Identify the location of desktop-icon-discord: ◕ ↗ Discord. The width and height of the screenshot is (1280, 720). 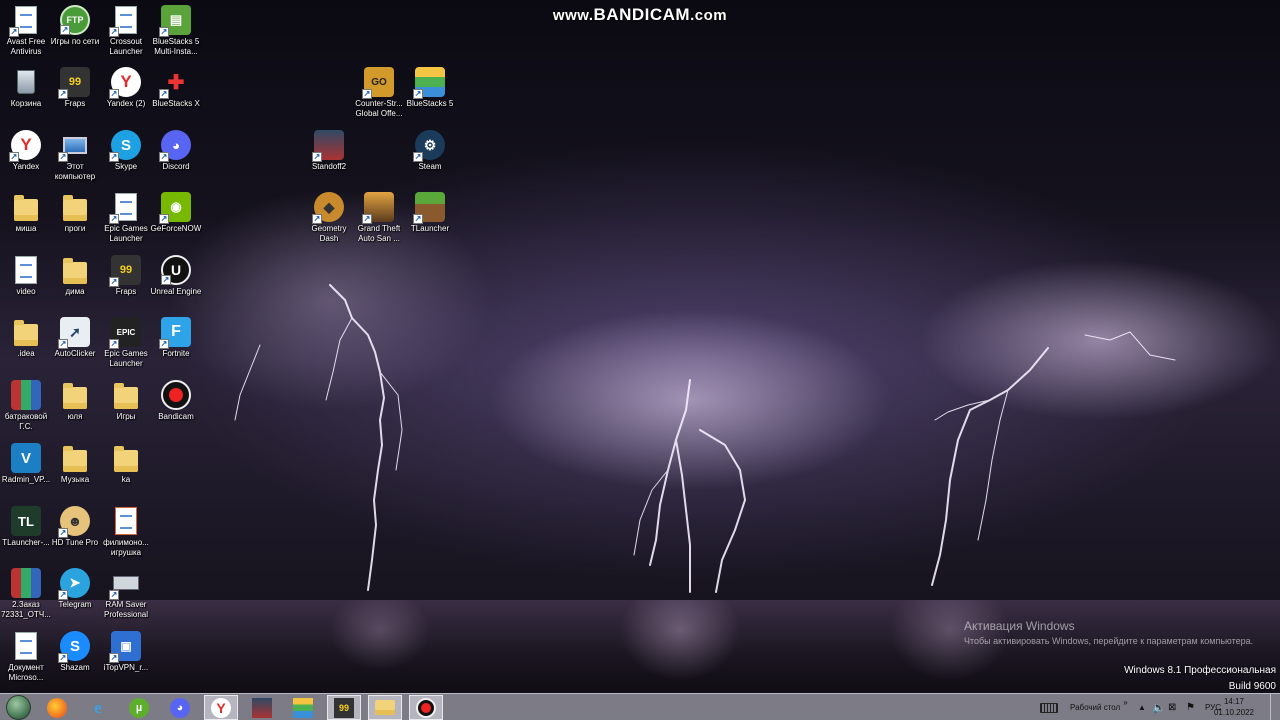
(176, 151).